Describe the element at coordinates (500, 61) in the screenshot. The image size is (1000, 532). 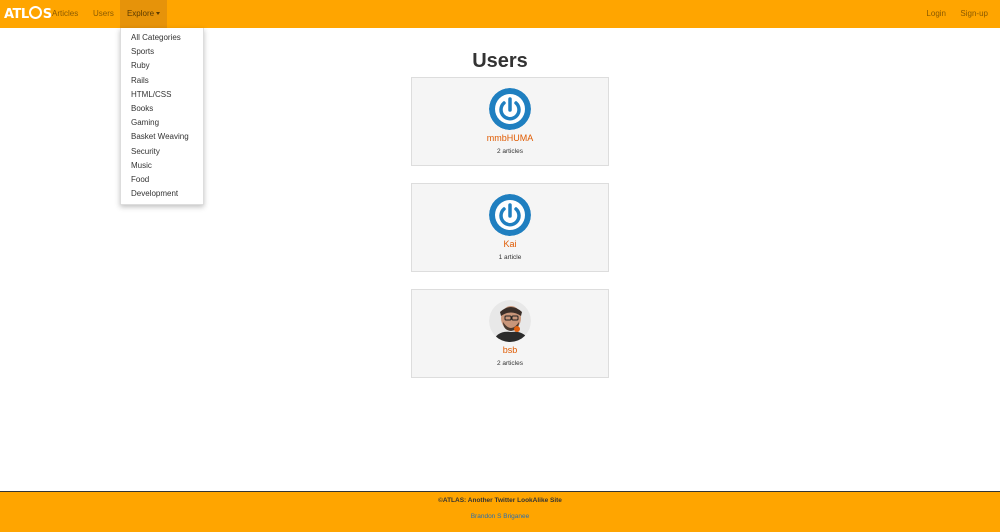
I see `page-title: Users` at that location.